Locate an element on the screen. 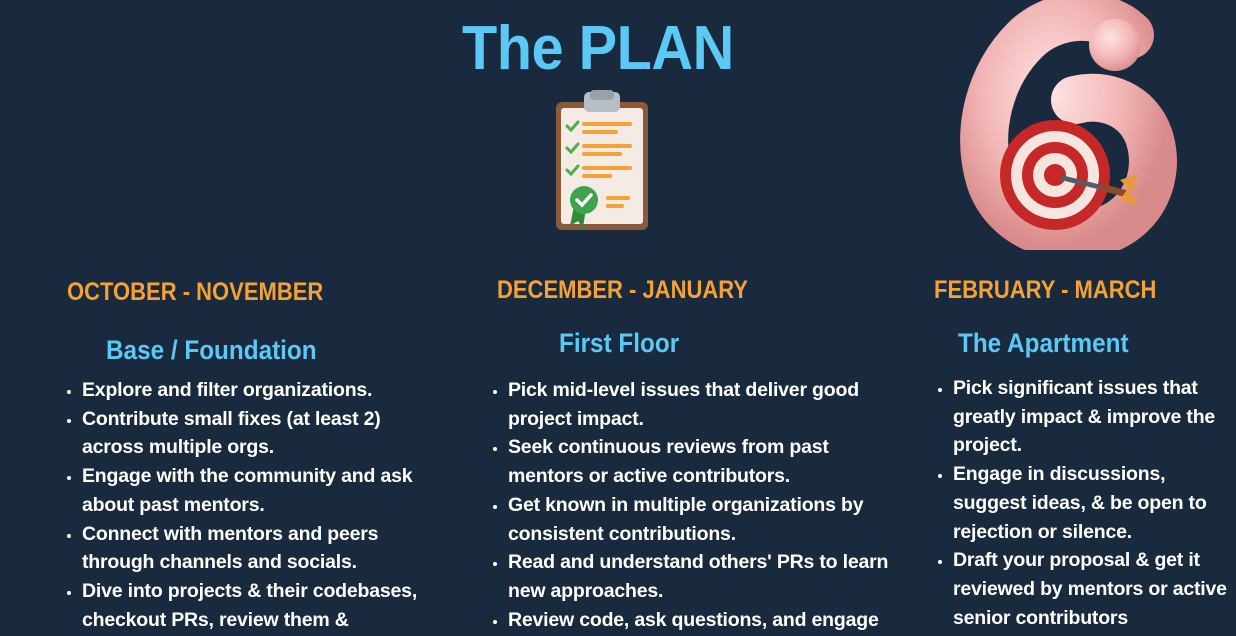 This screenshot has height=636, width=1236. clipboard-checklist-icon is located at coordinates (602, 160).